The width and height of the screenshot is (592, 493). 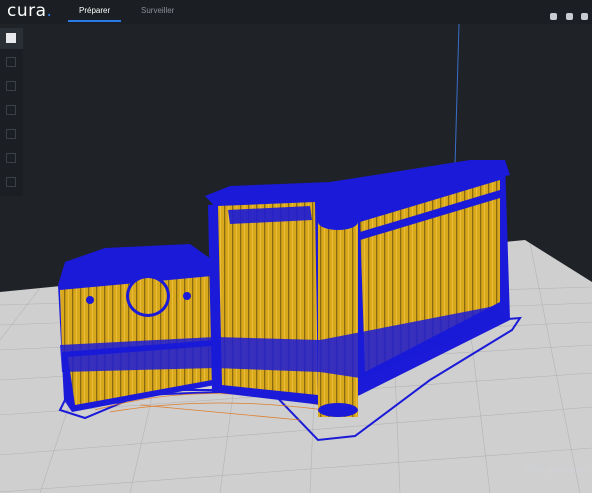 I want to click on per-model-settings-icon, so click(x=11, y=158).